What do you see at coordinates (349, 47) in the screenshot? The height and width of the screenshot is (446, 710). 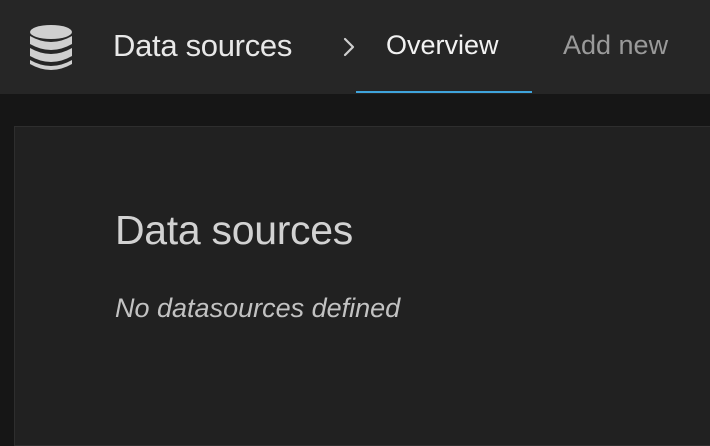 I see `chevron-right-icon` at bounding box center [349, 47].